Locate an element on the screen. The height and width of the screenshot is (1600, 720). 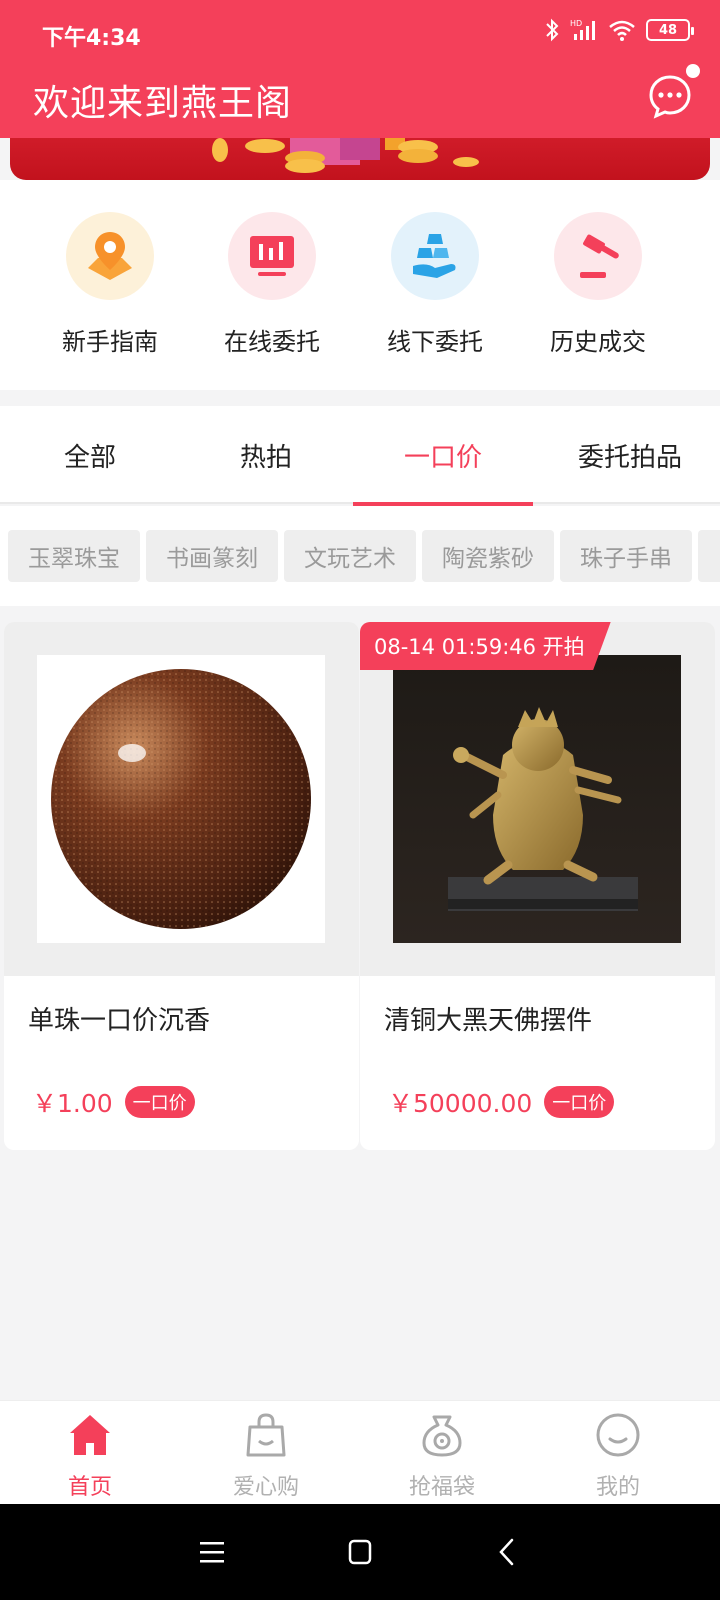
nav-profile: 我的 is located at coordinates (618, 1456).